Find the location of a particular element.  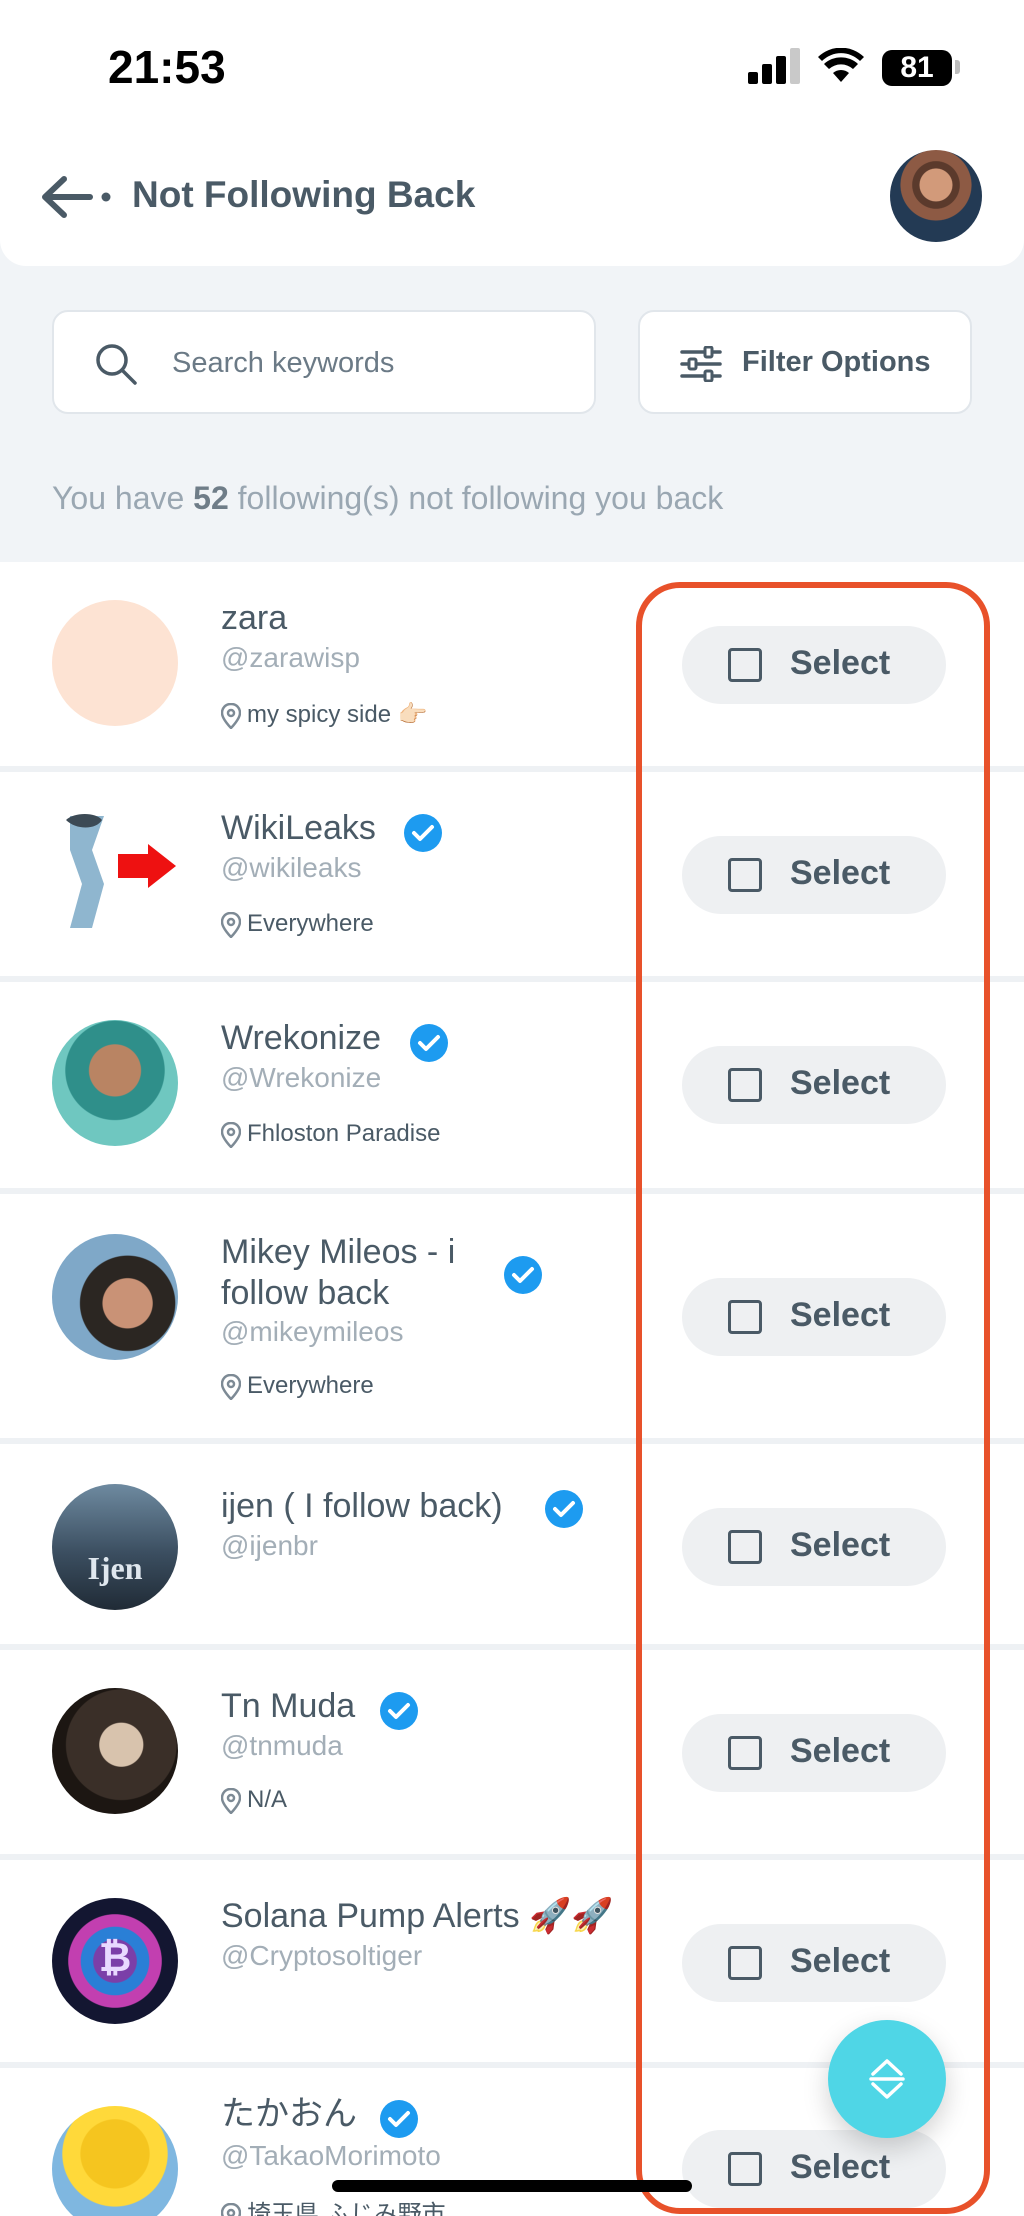

app-header: Not Following Back is located at coordinates (512, 198).